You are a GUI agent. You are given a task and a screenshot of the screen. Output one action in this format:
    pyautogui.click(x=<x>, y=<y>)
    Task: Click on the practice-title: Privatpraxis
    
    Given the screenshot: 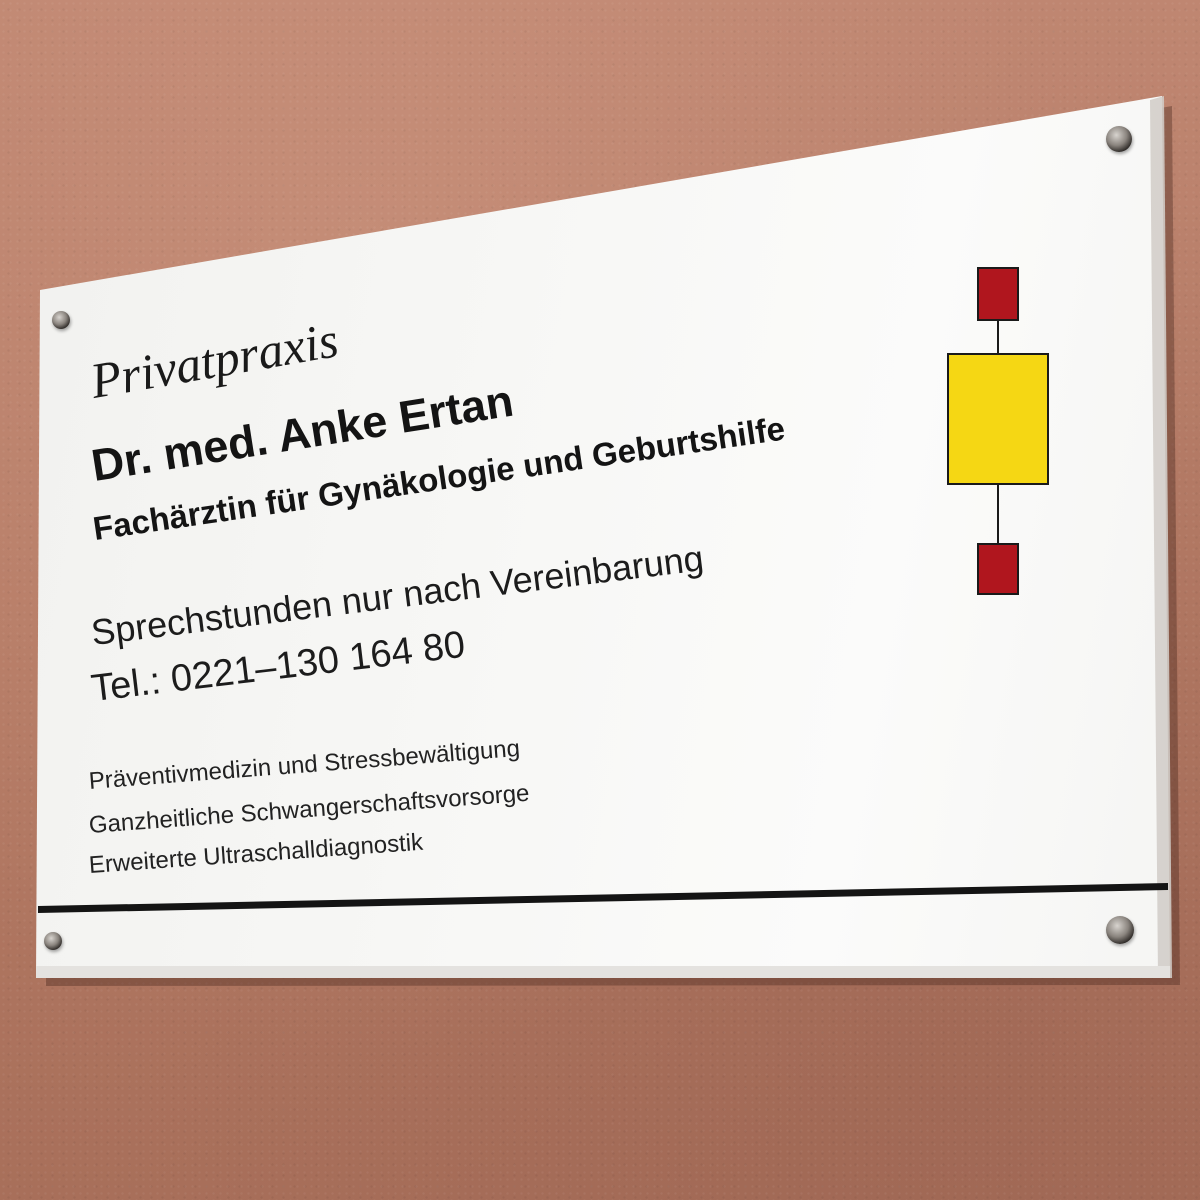 What is the action you would take?
    pyautogui.click(x=214, y=360)
    